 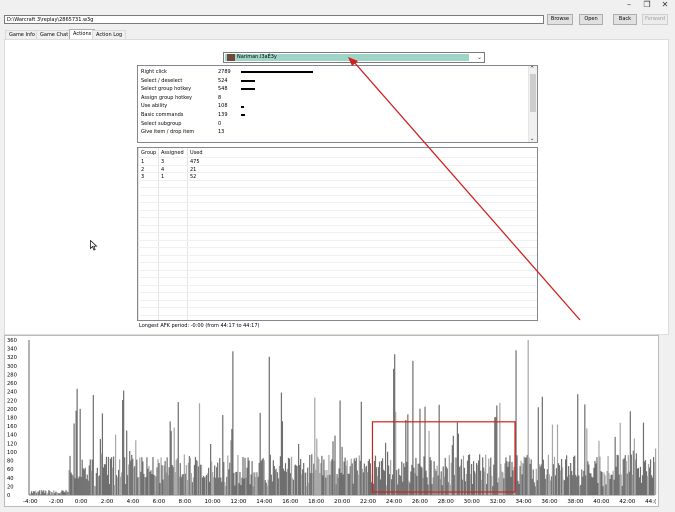 What do you see at coordinates (12, 350) in the screenshot?
I see `y-tick-label: 340` at bounding box center [12, 350].